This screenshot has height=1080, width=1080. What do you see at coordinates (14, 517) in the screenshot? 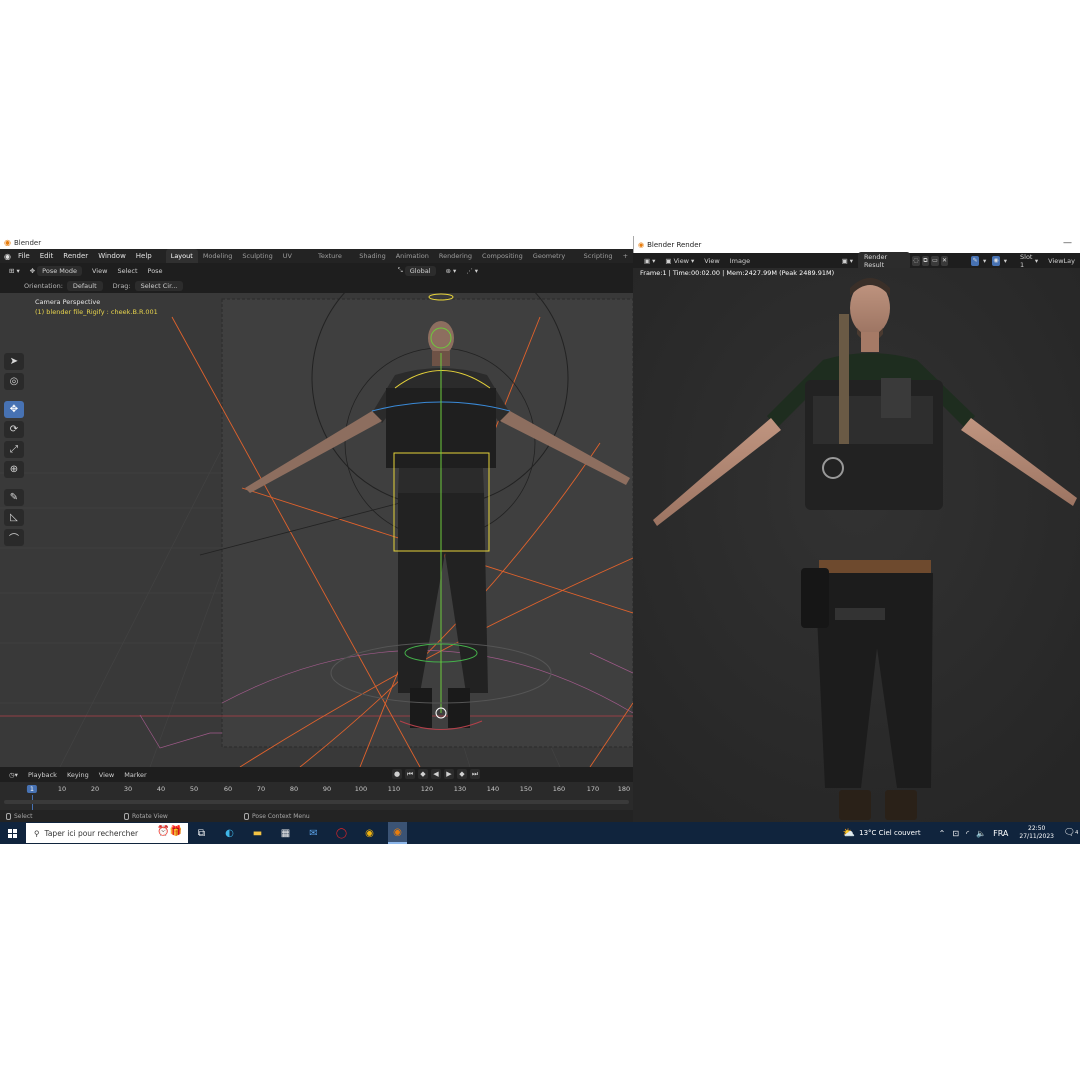
I see `measure-tool: ◺` at bounding box center [14, 517].